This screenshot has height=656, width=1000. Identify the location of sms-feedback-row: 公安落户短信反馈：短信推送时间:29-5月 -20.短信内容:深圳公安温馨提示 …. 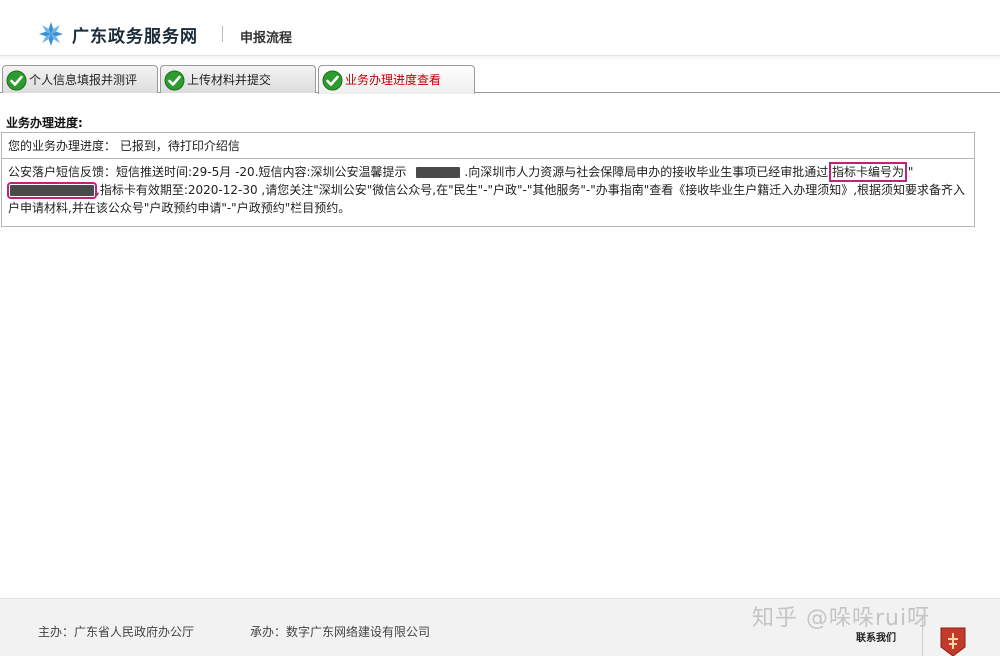
(488, 192).